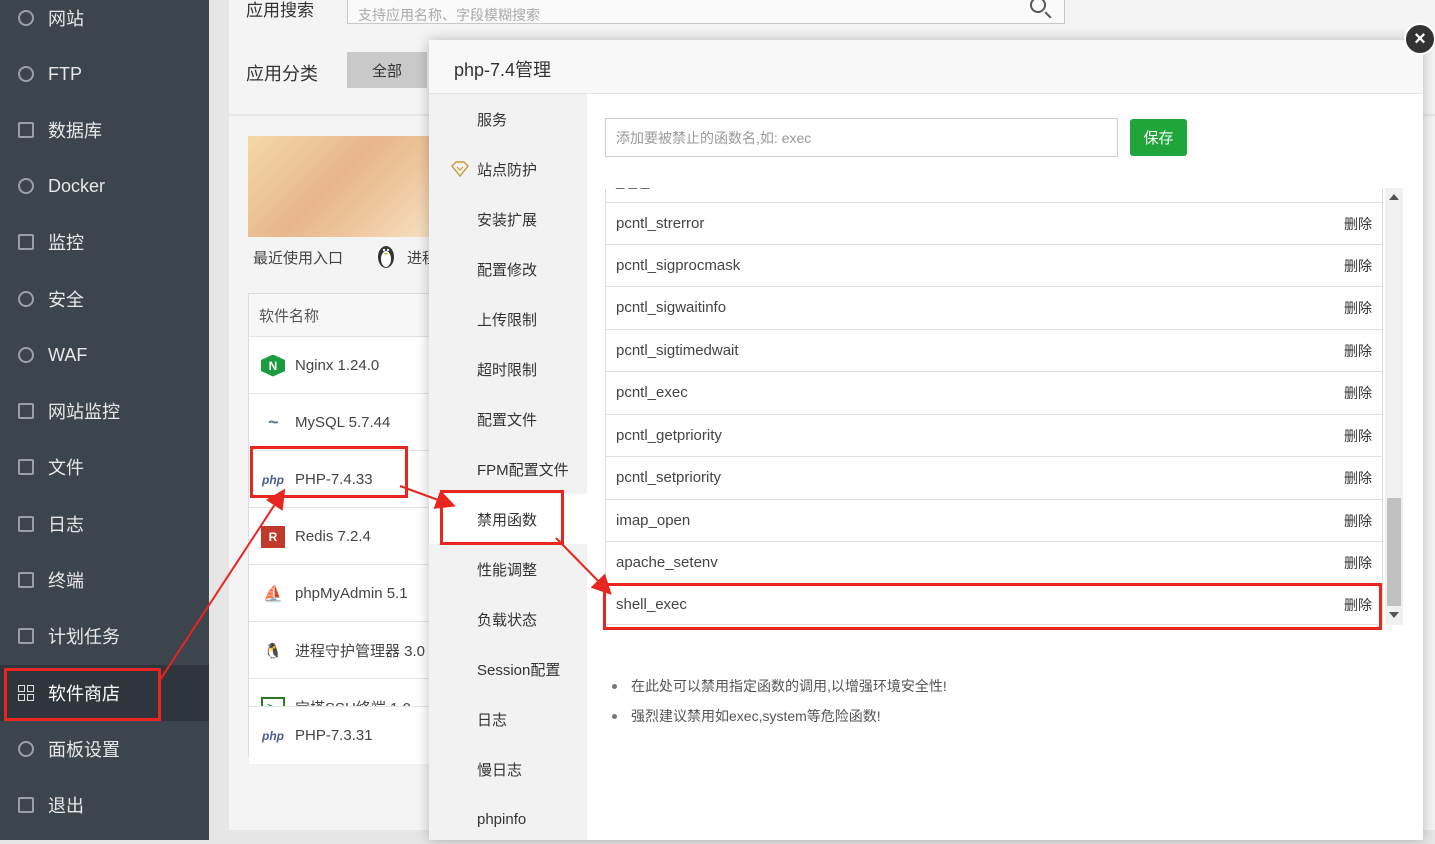 Image resolution: width=1435 pixels, height=844 pixels. I want to click on close-modal-button: ×, so click(1419, 39).